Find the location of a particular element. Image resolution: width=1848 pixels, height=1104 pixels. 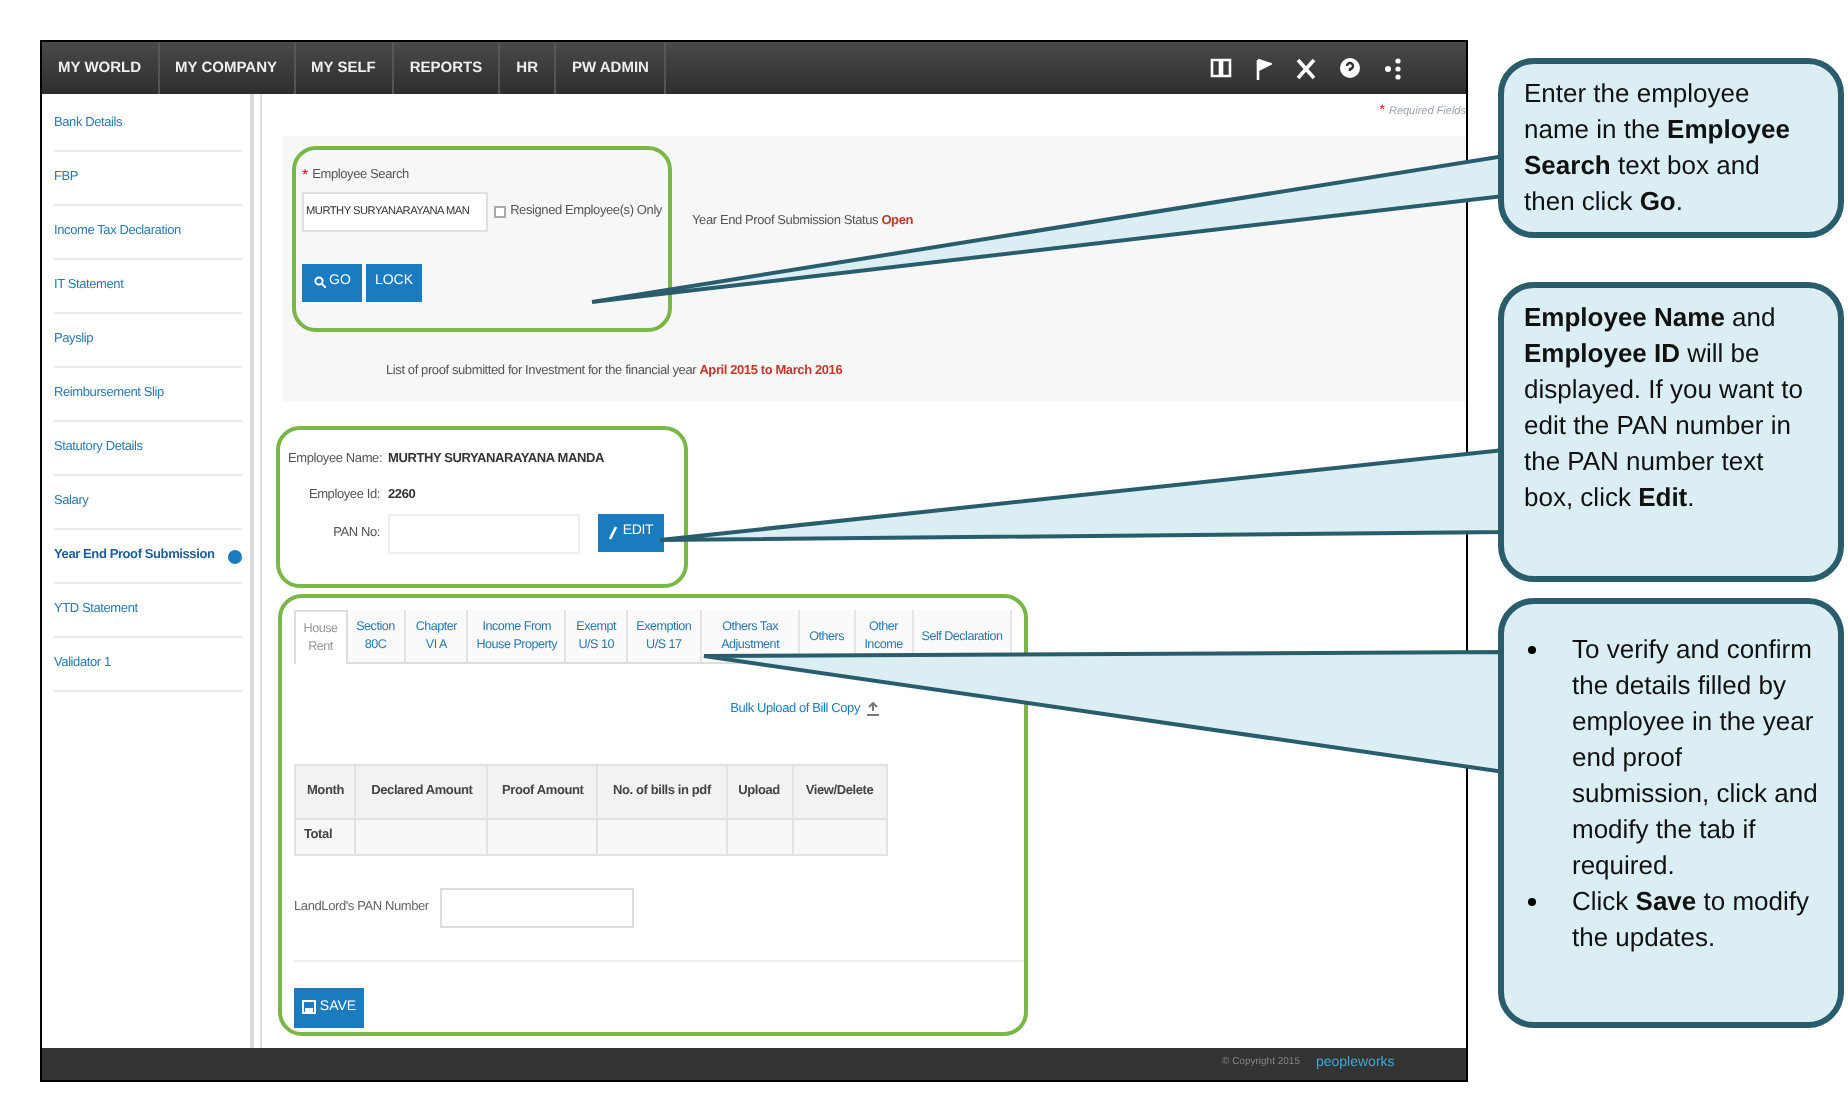

callout-text: Click Save to modify the updates. is located at coordinates (1692, 920).